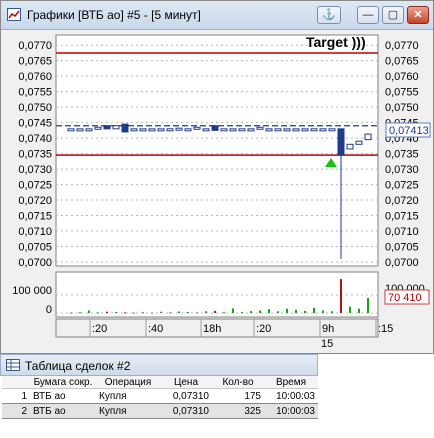 Image resolution: width=434 pixels, height=438 pixels. I want to click on price-tick-left: 0,0720, so click(35, 201).